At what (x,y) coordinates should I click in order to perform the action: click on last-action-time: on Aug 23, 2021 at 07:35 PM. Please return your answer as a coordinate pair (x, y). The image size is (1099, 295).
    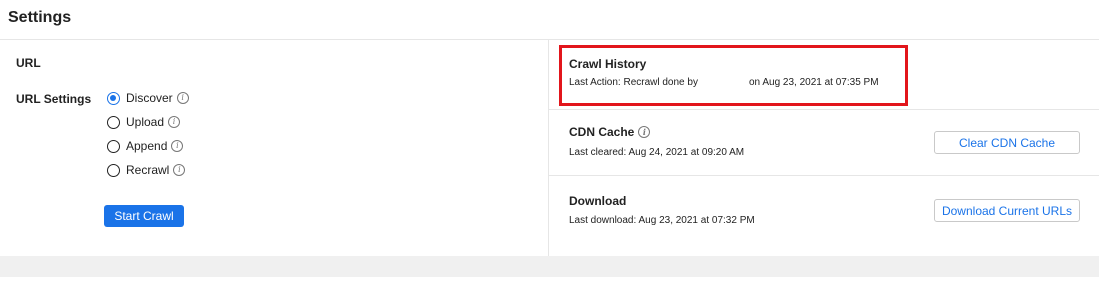
    Looking at the image, I should click on (814, 82).